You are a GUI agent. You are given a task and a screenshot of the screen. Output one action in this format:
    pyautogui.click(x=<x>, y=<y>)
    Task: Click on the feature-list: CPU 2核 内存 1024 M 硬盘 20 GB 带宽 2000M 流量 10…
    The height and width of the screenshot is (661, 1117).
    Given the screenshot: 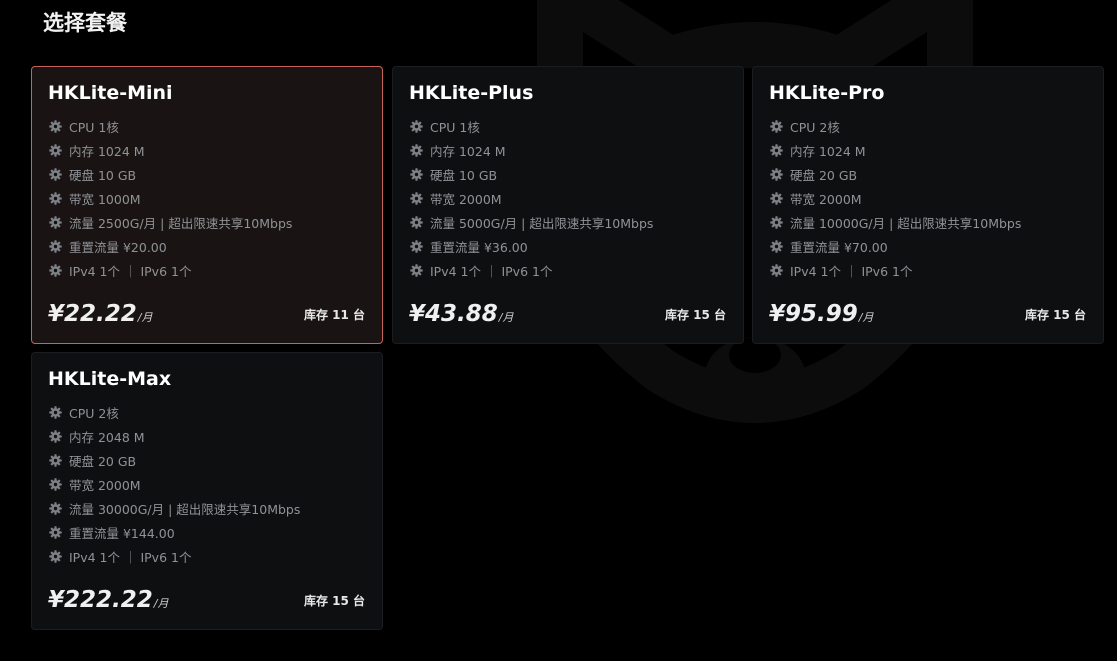 What is the action you would take?
    pyautogui.click(x=895, y=198)
    